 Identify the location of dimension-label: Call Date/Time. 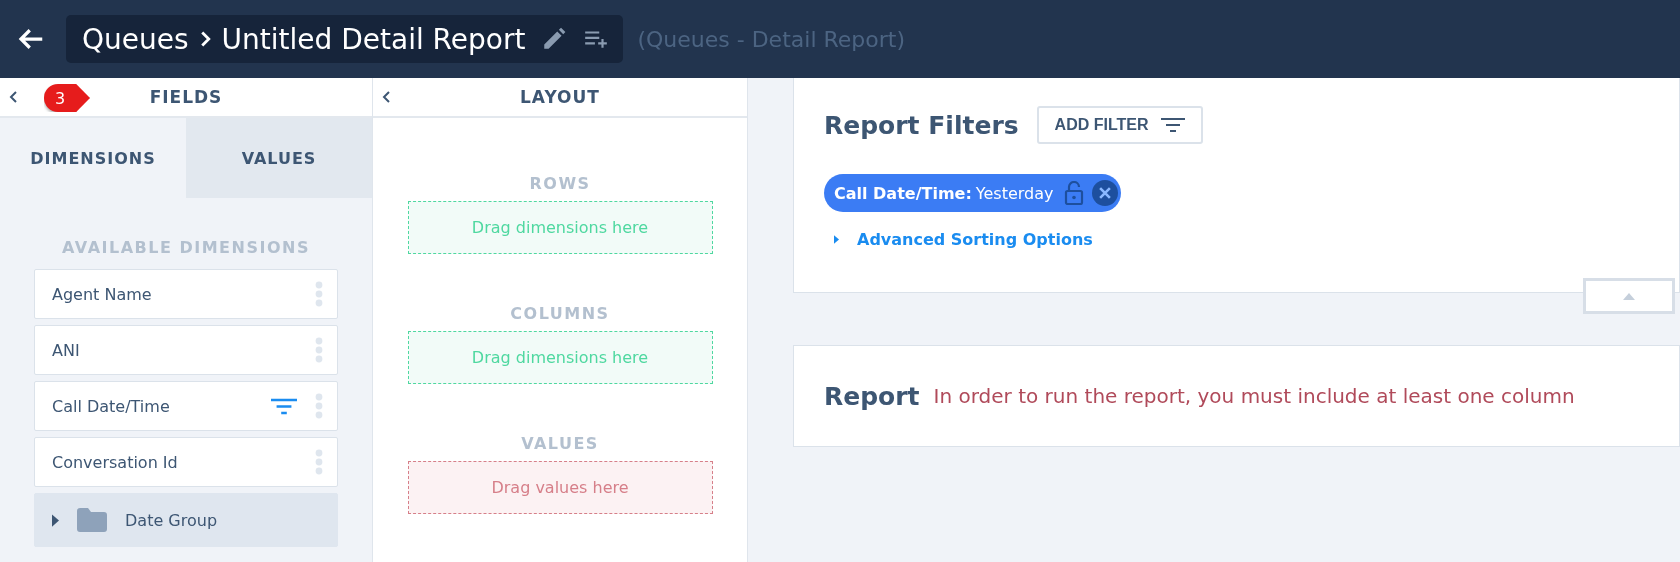
(111, 406).